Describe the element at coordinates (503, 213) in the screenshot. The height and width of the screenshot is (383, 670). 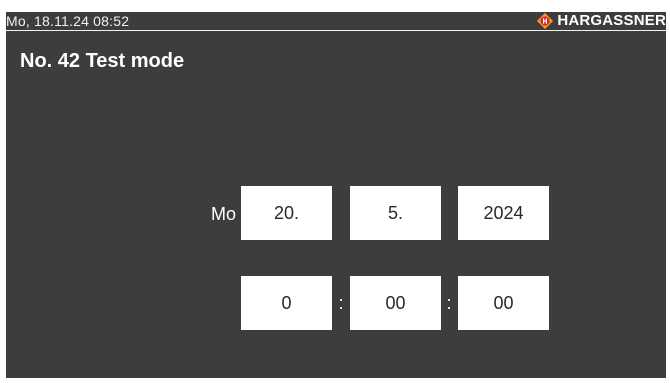
I see `year-field: 2024` at that location.